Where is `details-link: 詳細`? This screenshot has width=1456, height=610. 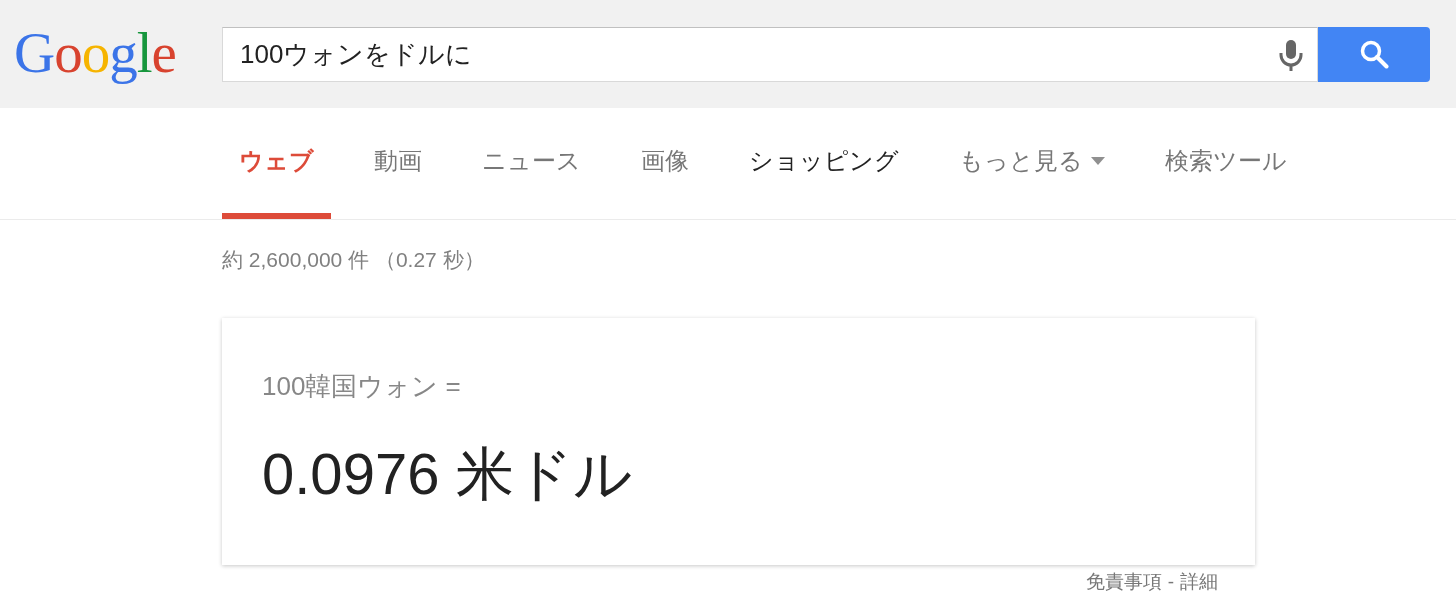 details-link: 詳細 is located at coordinates (1199, 582).